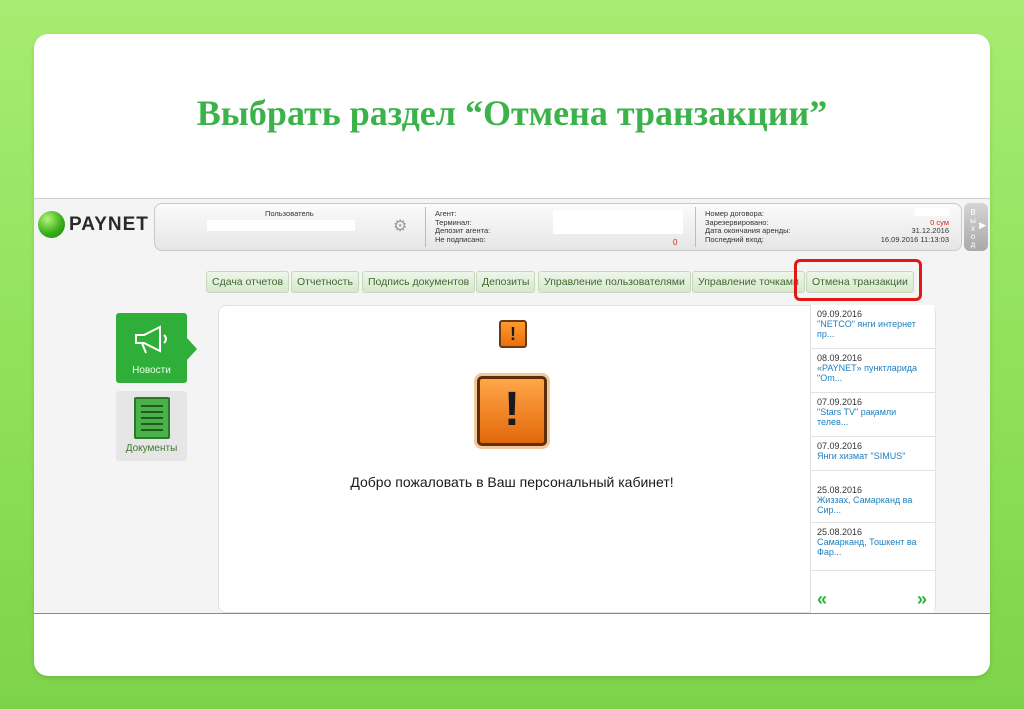  I want to click on active-pointer-icon, so click(192, 349).